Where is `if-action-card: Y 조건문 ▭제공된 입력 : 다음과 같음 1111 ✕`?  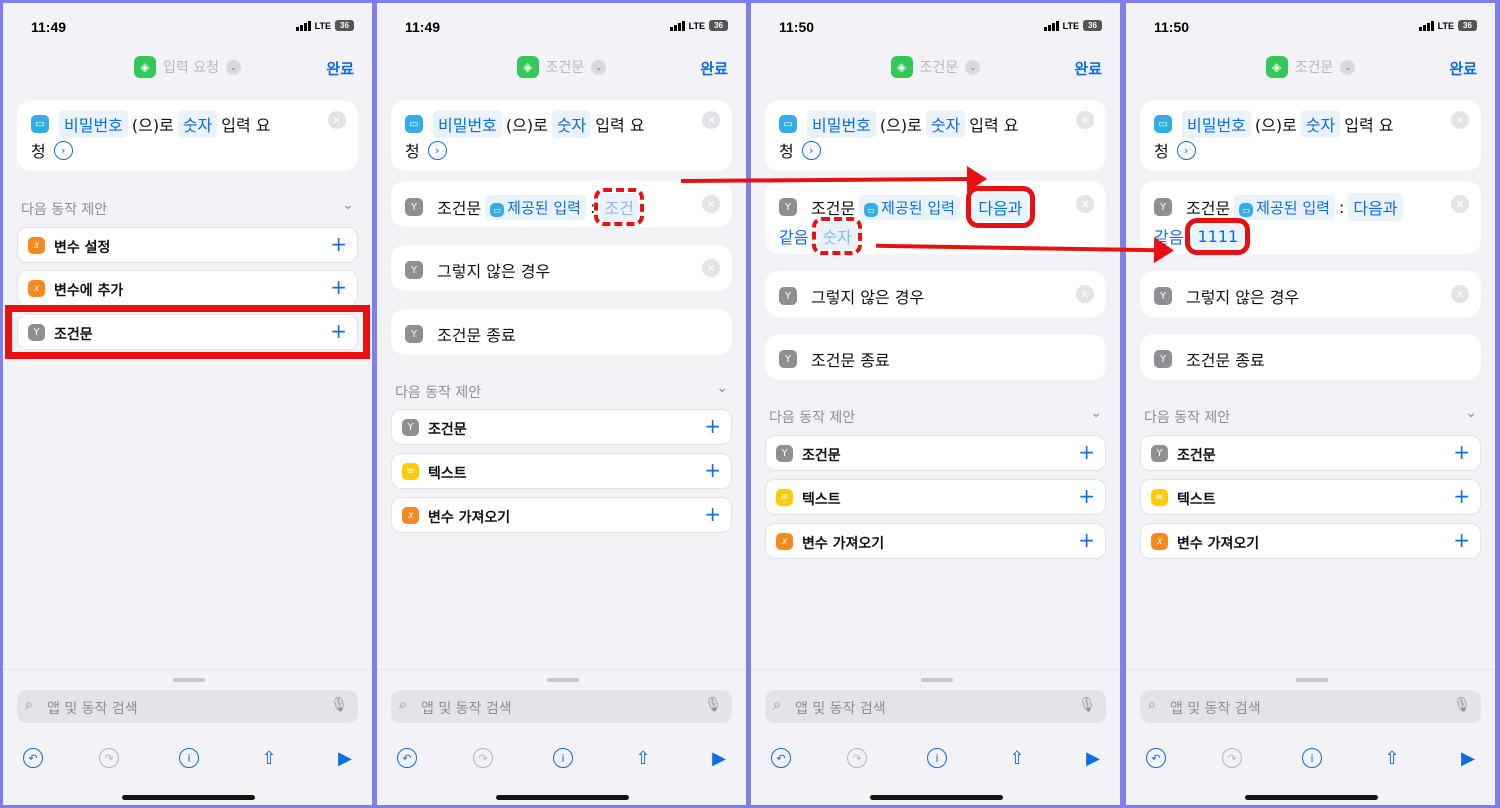
if-action-card: Y 조건문 ▭제공된 입력 : 다음과 같음 1111 ✕ is located at coordinates (1310, 218).